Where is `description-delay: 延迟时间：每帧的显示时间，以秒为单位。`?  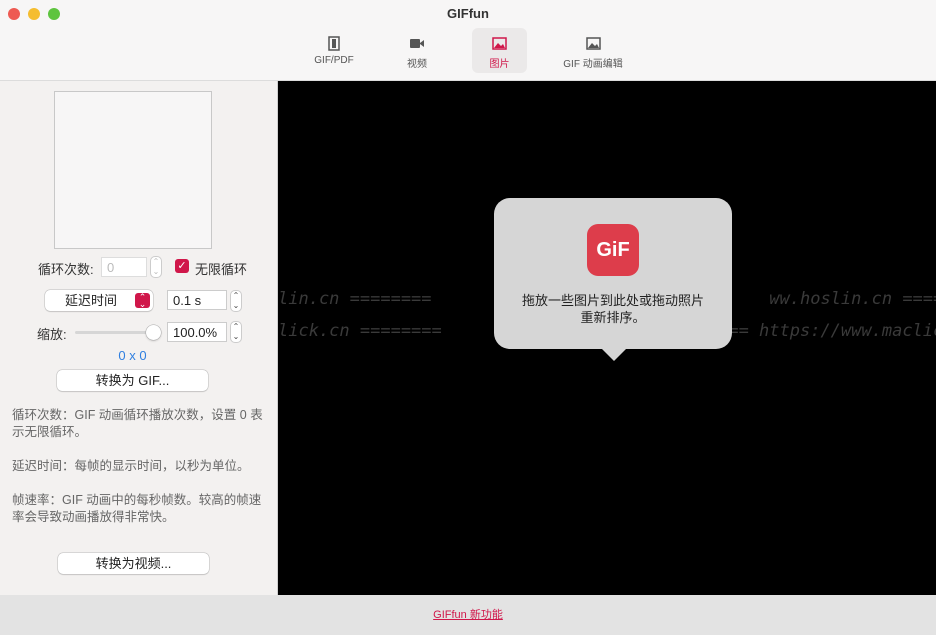
description-delay: 延迟时间：每帧的显示时间，以秒为单位。 is located at coordinates (131, 466).